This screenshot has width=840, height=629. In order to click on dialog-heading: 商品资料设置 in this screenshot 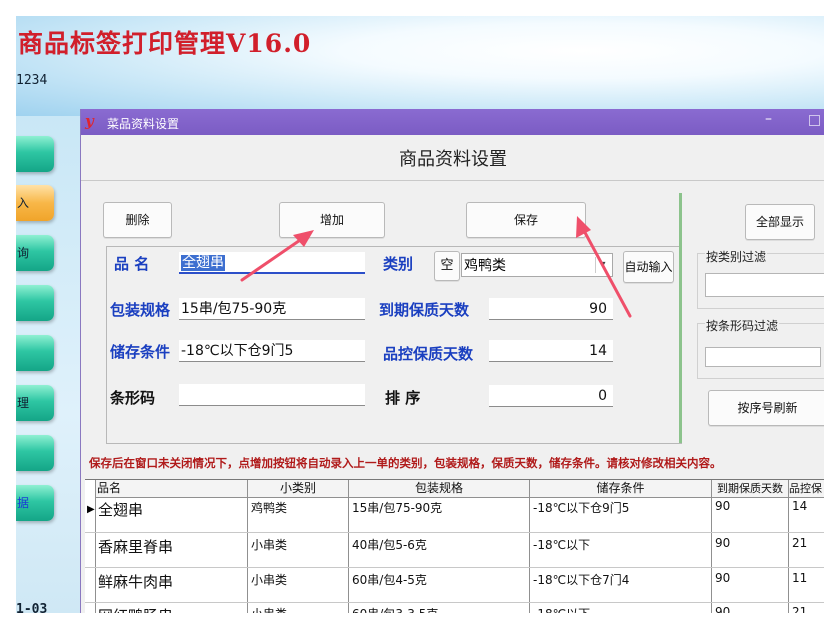, I will do `click(453, 159)`.